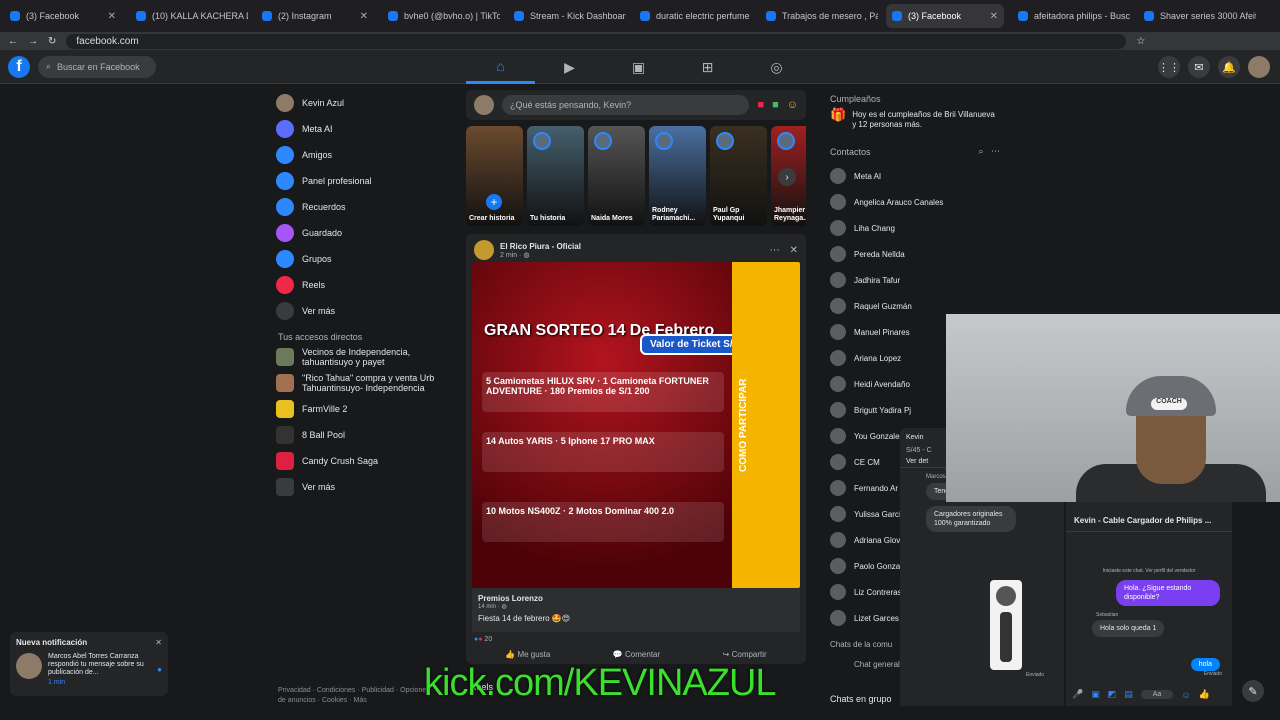 The image size is (1280, 720). What do you see at coordinates (189, 16) in the screenshot?
I see `browser-tab: (10) KALLA KACHERA DJ WAC✕` at bounding box center [189, 16].